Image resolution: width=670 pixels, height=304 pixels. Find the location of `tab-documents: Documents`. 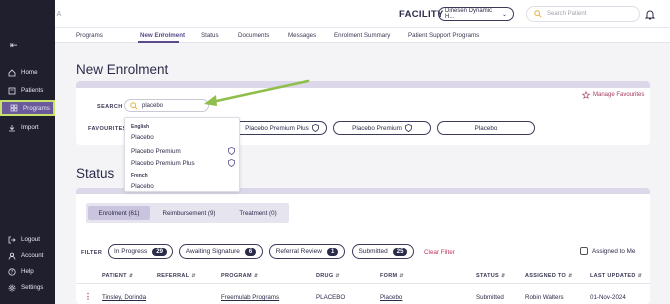

tab-documents: Documents is located at coordinates (253, 35).